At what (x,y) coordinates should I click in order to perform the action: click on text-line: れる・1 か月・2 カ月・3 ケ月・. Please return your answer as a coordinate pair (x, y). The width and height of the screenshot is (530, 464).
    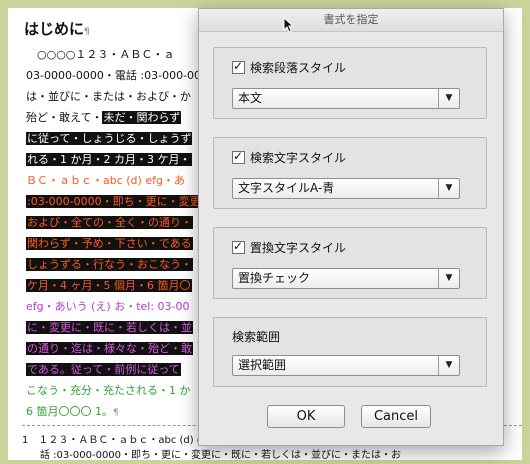
    Looking at the image, I should click on (109, 159).